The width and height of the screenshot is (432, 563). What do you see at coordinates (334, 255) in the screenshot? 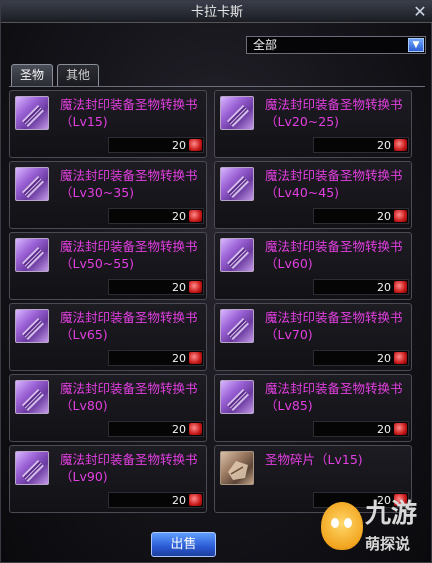
I see `item-name: 魔法封印装备圣物转换书（Lv60)` at bounding box center [334, 255].